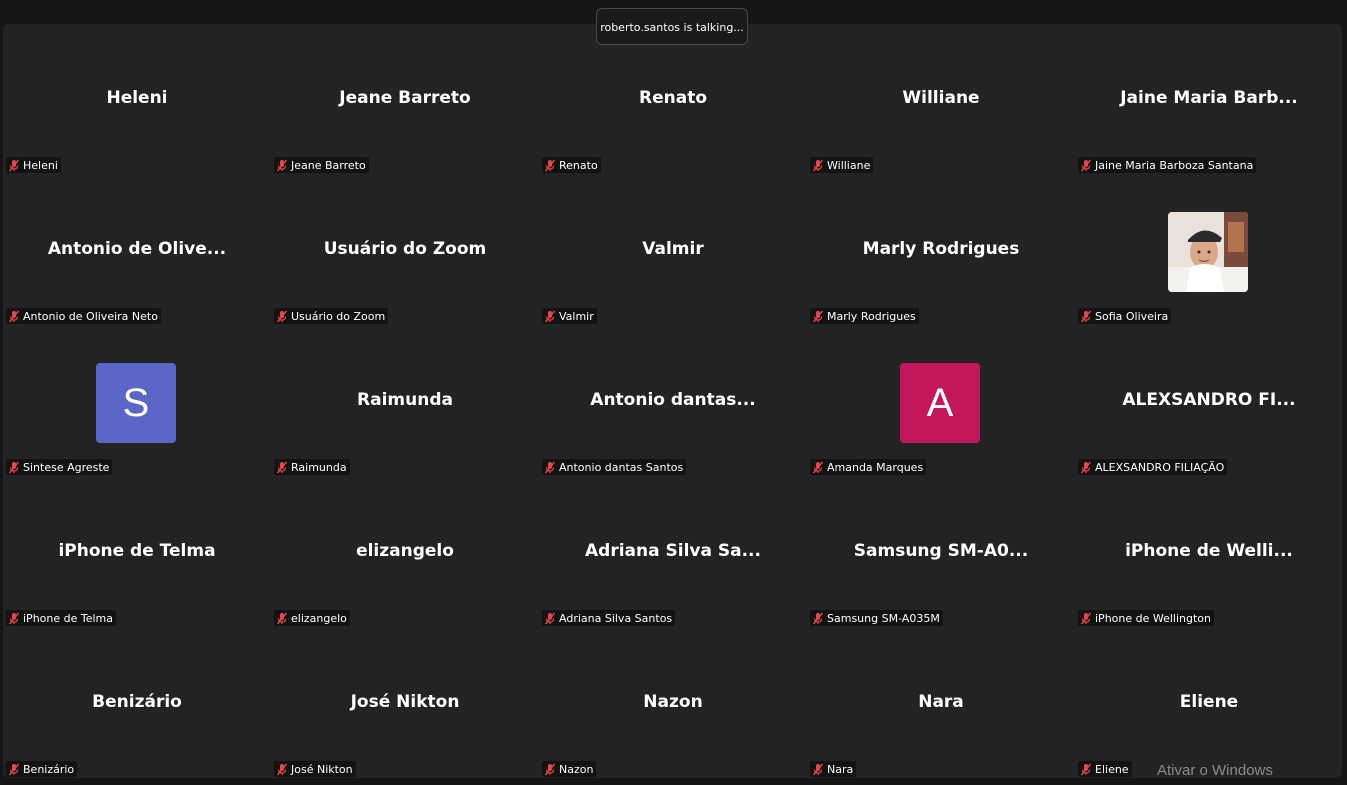 The width and height of the screenshot is (1347, 785). I want to click on participant-label-text: Renato, so click(578, 165).